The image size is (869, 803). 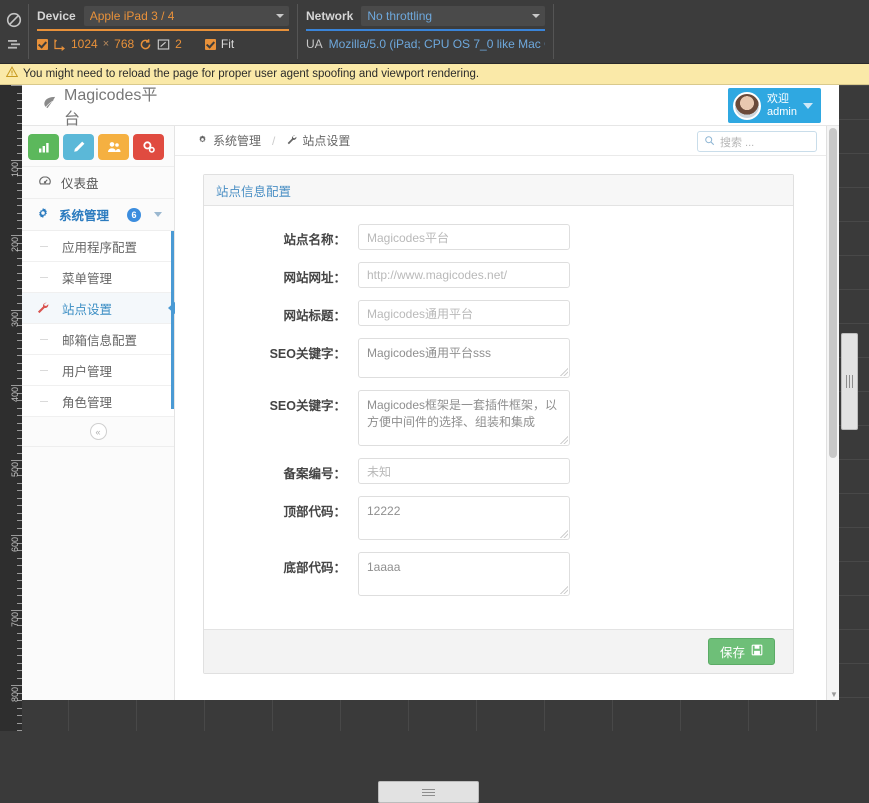 I want to click on device-metrics-checkbox, so click(x=42, y=44).